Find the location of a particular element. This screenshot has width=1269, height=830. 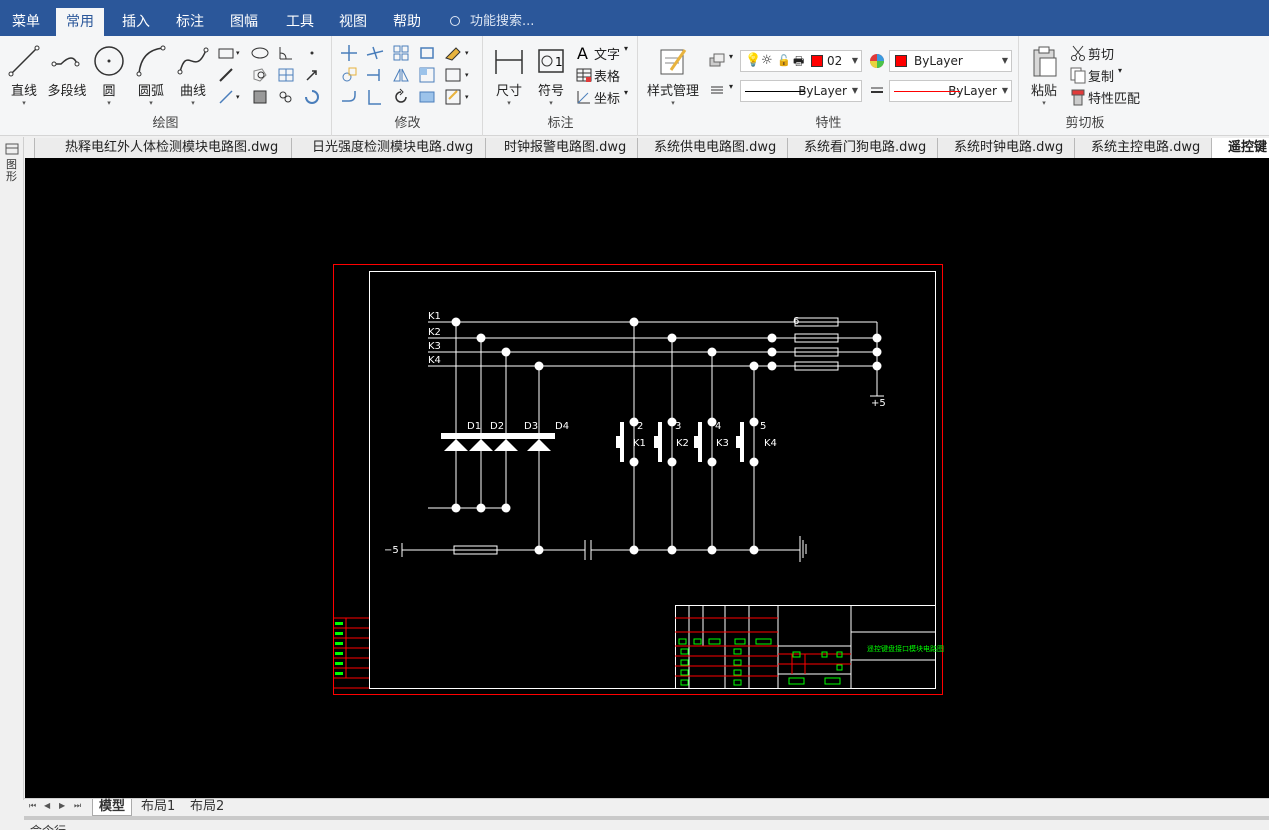

doc-tab-active: 遥控键 is located at coordinates (1240, 148).